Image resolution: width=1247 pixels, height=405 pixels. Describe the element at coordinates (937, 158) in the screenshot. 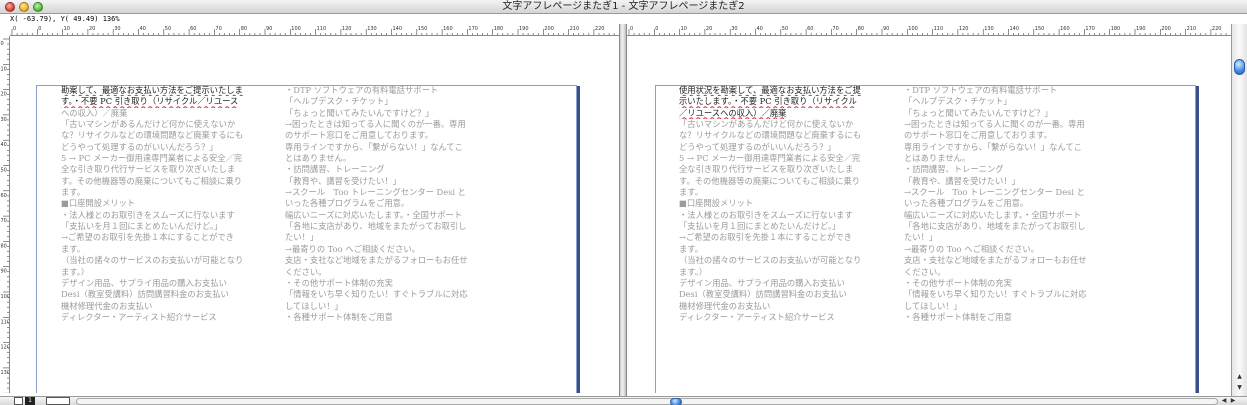

I see `text-line: とはありません。` at that location.